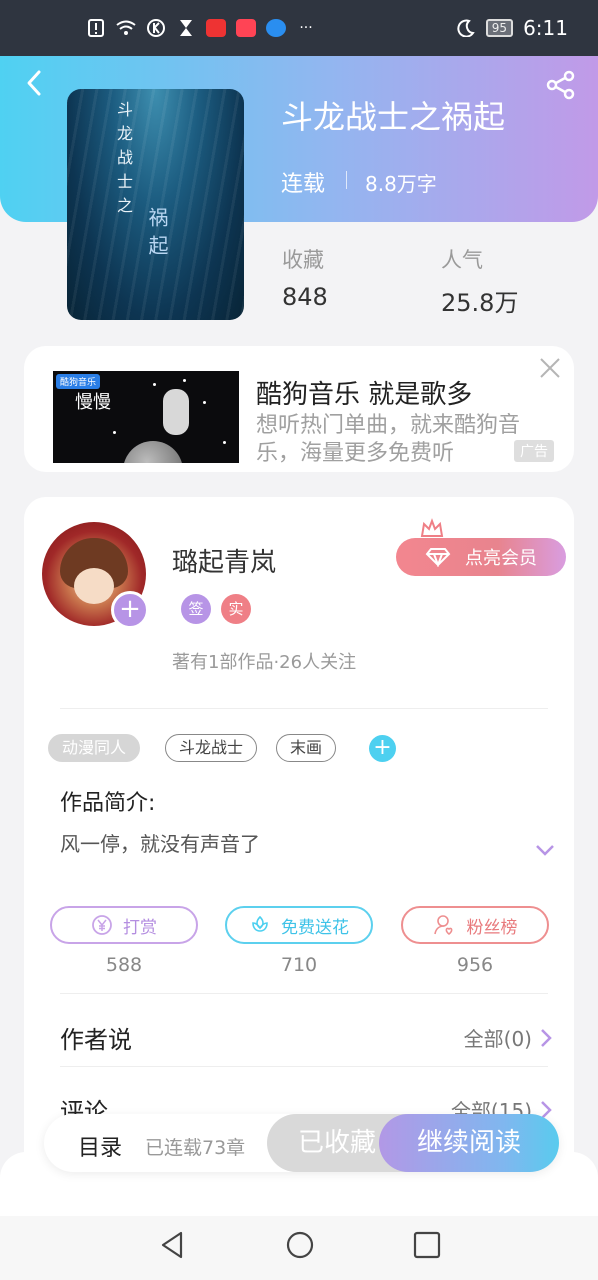 The image size is (598, 1280). I want to click on cover-title-bottom: 祸起, so click(157, 235).